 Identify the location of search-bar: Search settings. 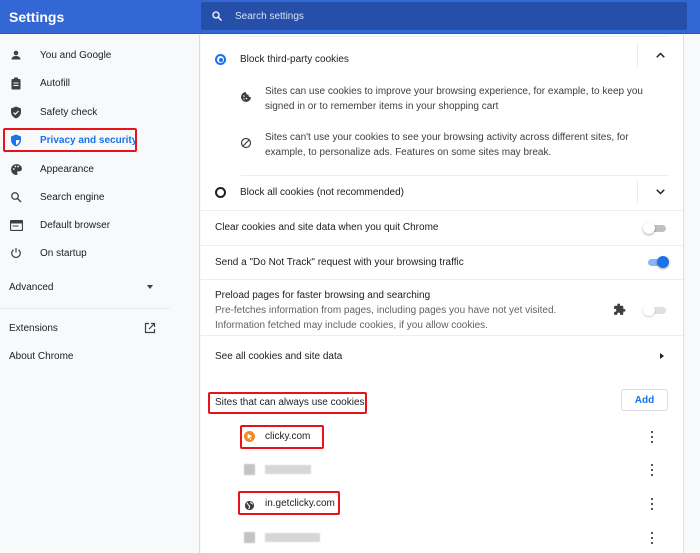
(444, 16).